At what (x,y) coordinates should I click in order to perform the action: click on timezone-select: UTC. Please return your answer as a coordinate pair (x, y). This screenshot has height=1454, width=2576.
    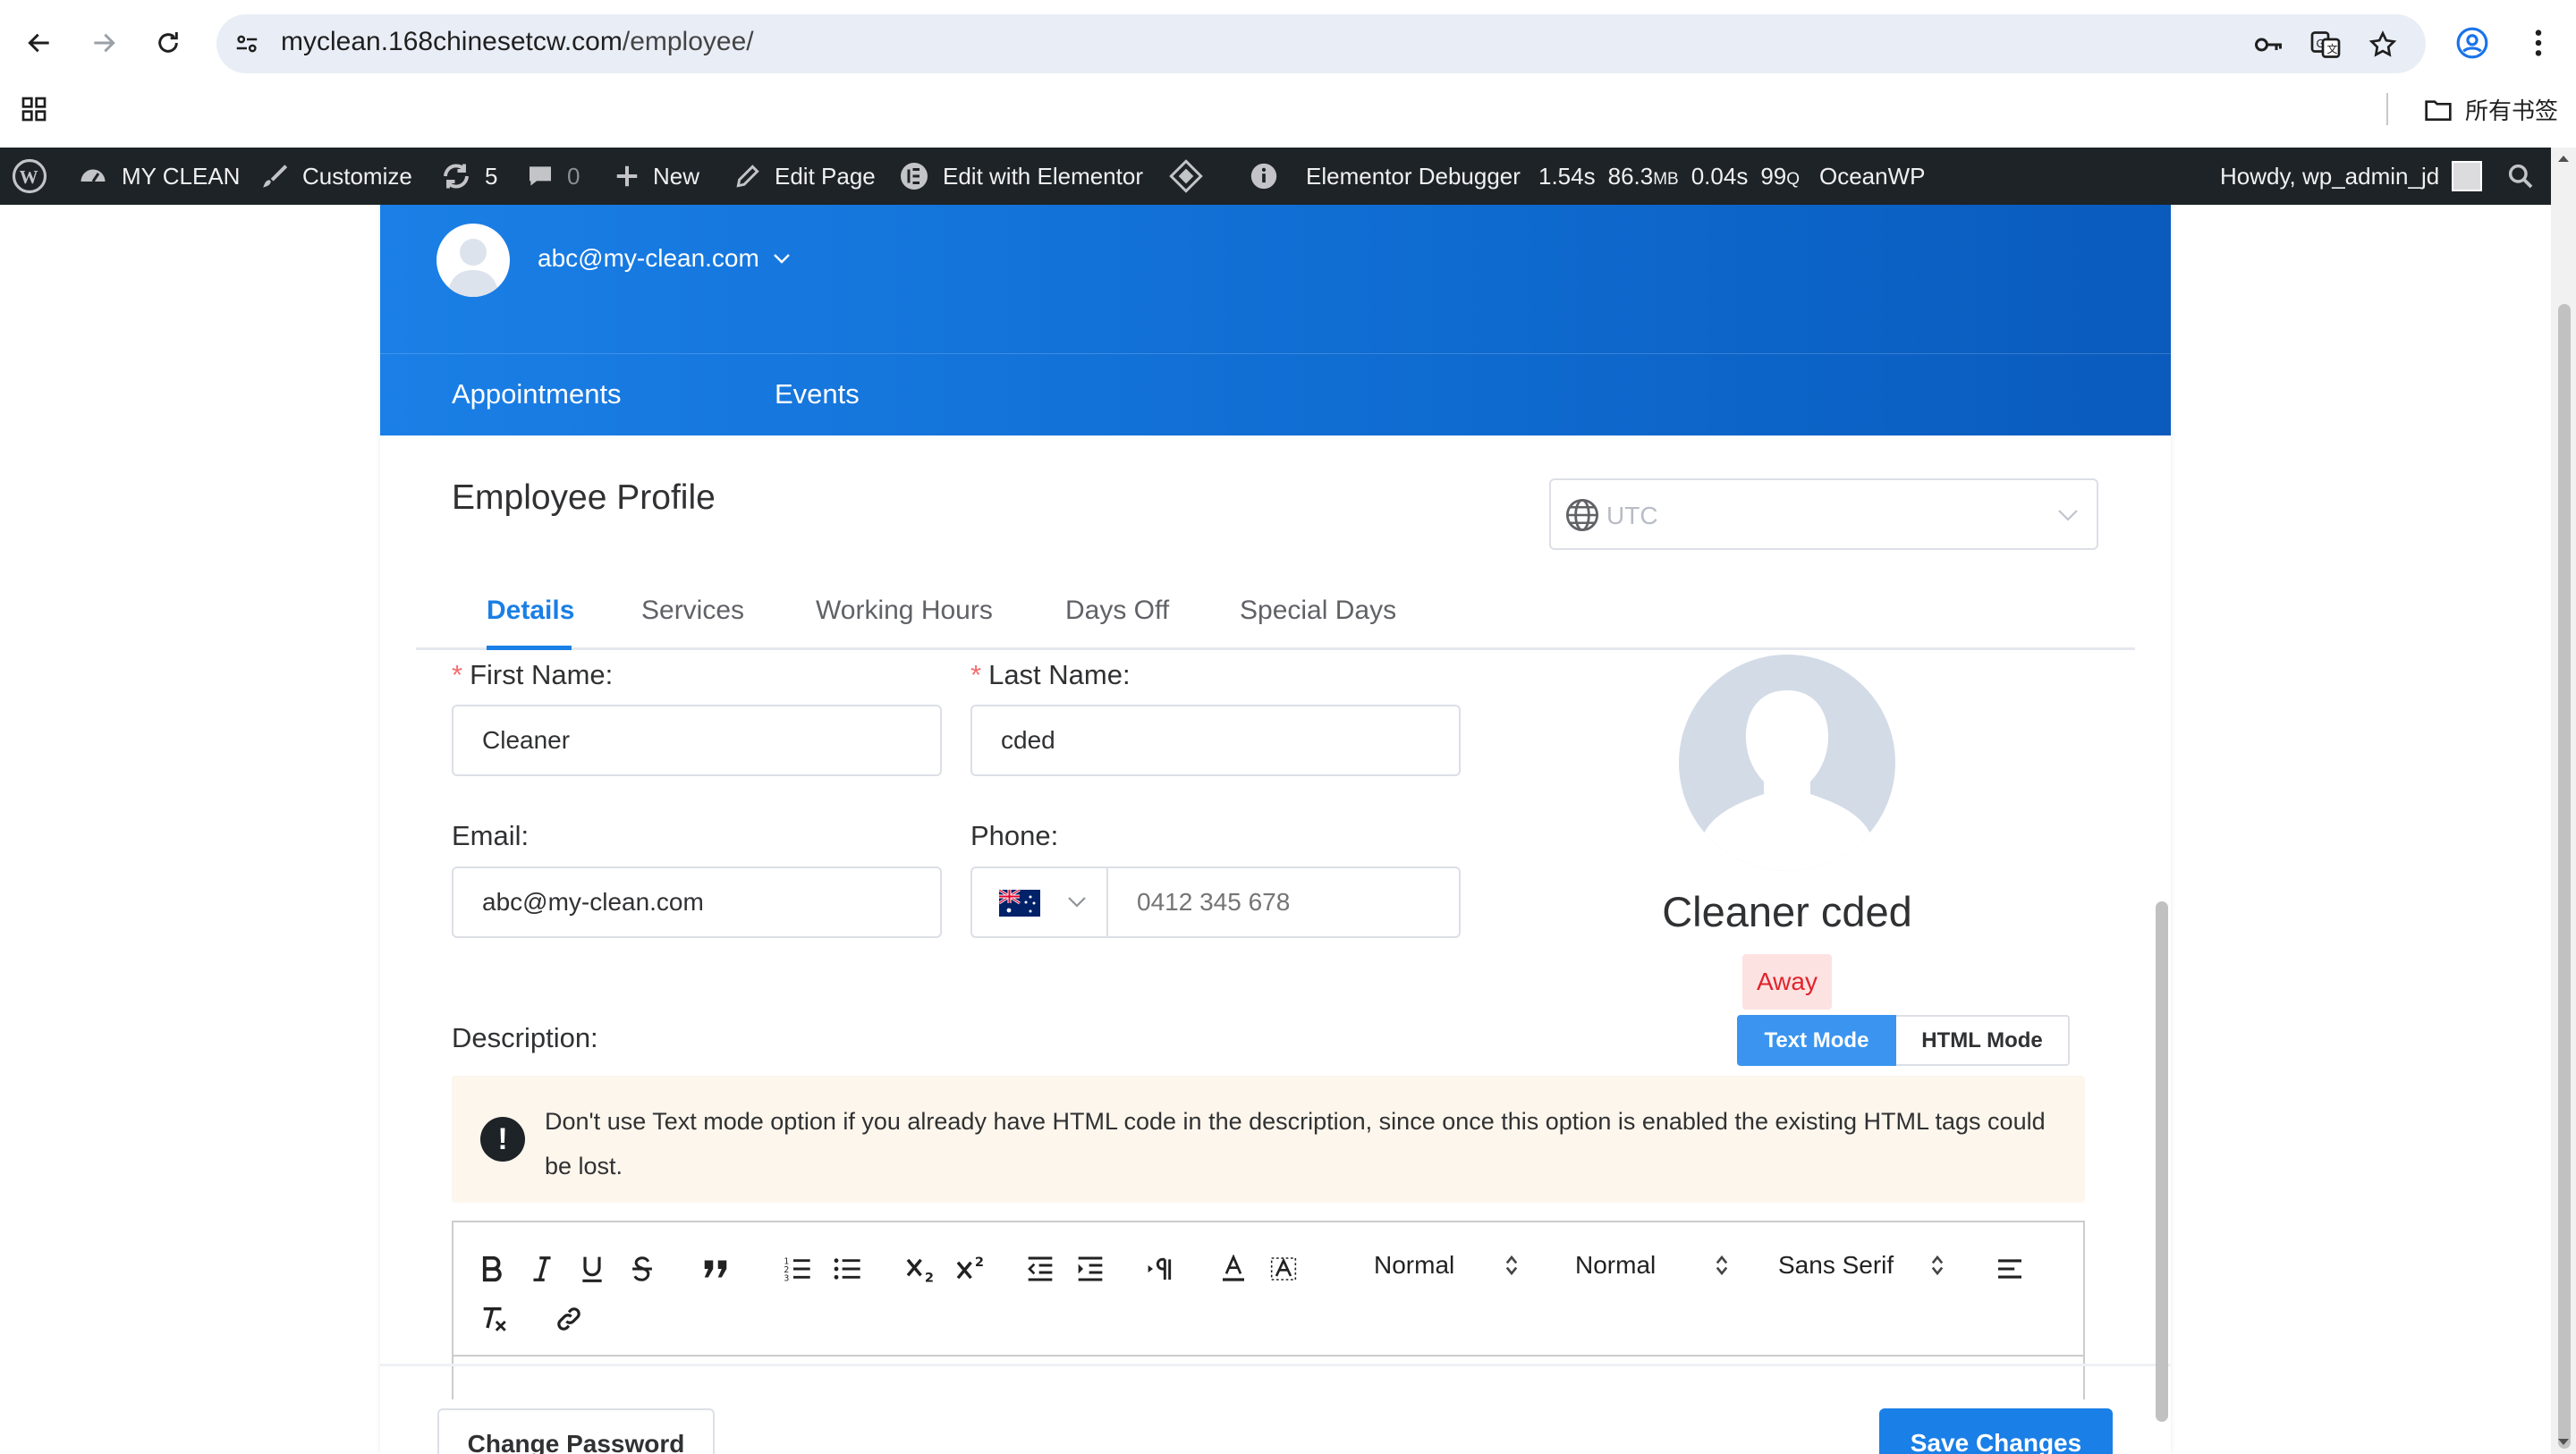
    Looking at the image, I should click on (1823, 514).